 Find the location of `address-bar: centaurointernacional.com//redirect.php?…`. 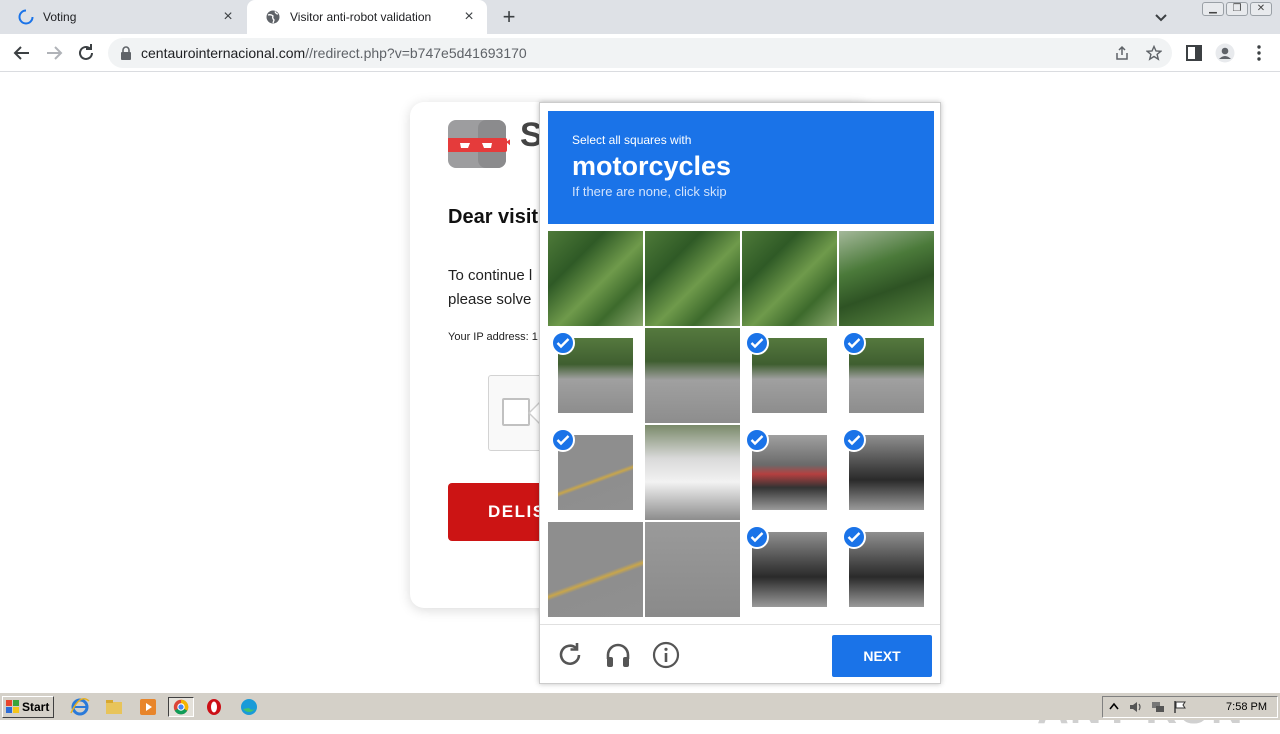

address-bar: centaurointernacional.com//redirect.php?… is located at coordinates (640, 53).